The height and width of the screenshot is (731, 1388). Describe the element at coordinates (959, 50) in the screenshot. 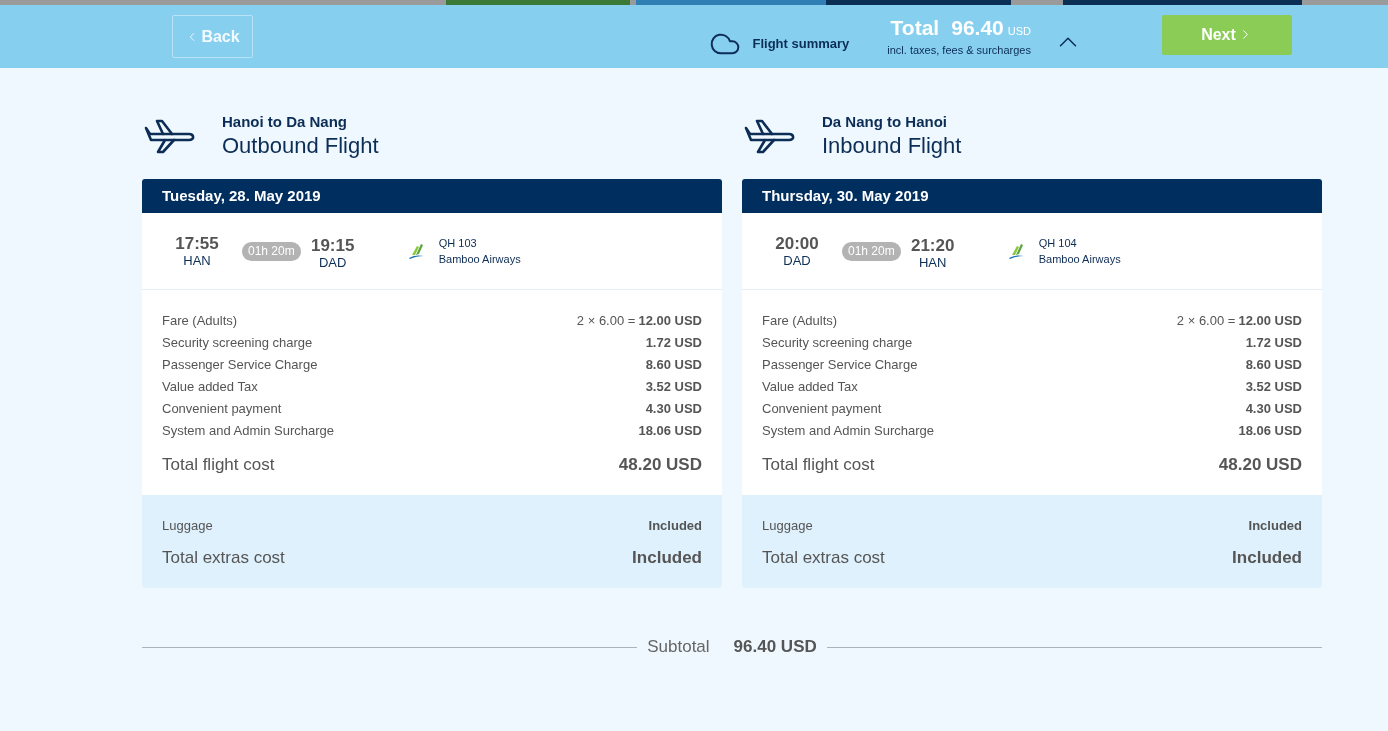

I see `total-note: incl. taxes, fees & surcharges` at that location.